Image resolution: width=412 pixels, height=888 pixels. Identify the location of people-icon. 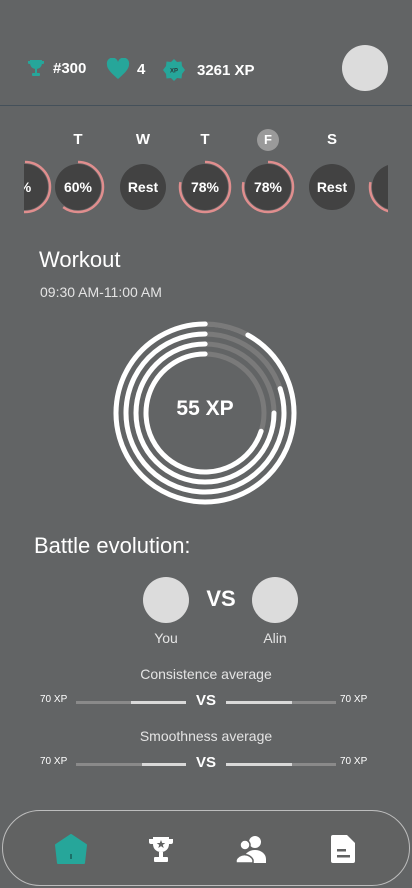
(250, 850).